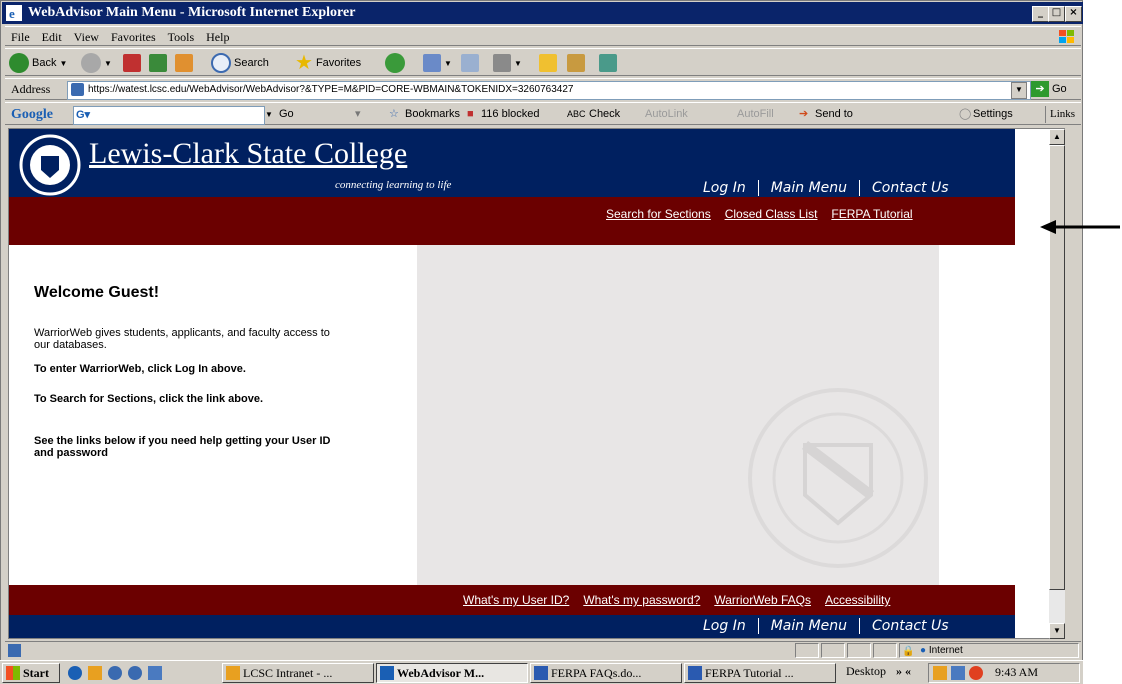 This screenshot has width=1122, height=684. Describe the element at coordinates (512, 221) in the screenshot. I see `header-nav-bar` at that location.